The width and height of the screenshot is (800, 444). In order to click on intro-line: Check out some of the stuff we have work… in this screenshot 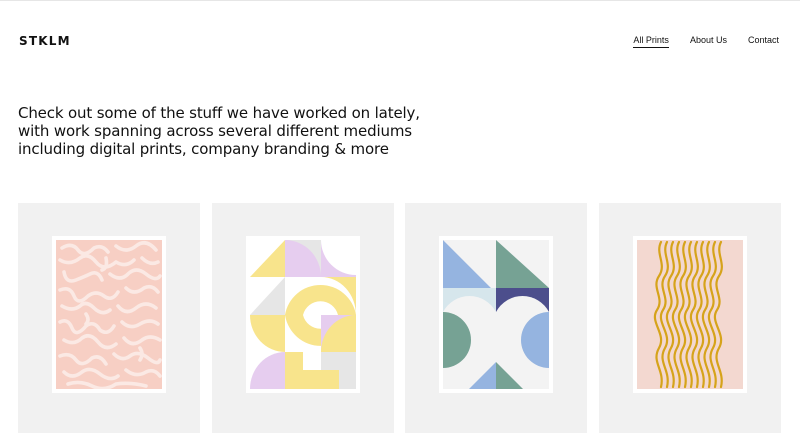, I will do `click(219, 113)`.